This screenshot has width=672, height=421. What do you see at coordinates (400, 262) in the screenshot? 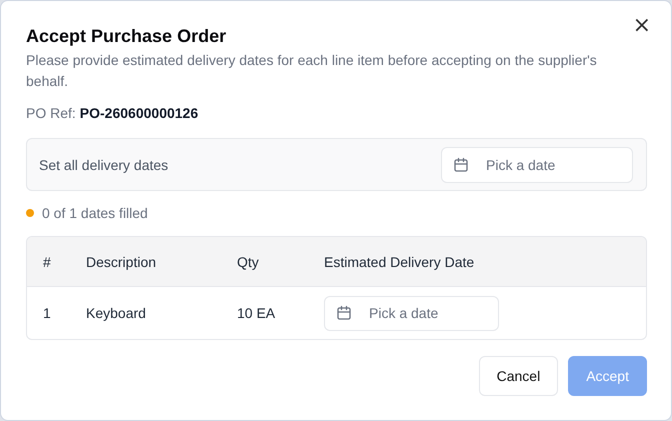
I see `column-header: Estimated Delivery Date` at bounding box center [400, 262].